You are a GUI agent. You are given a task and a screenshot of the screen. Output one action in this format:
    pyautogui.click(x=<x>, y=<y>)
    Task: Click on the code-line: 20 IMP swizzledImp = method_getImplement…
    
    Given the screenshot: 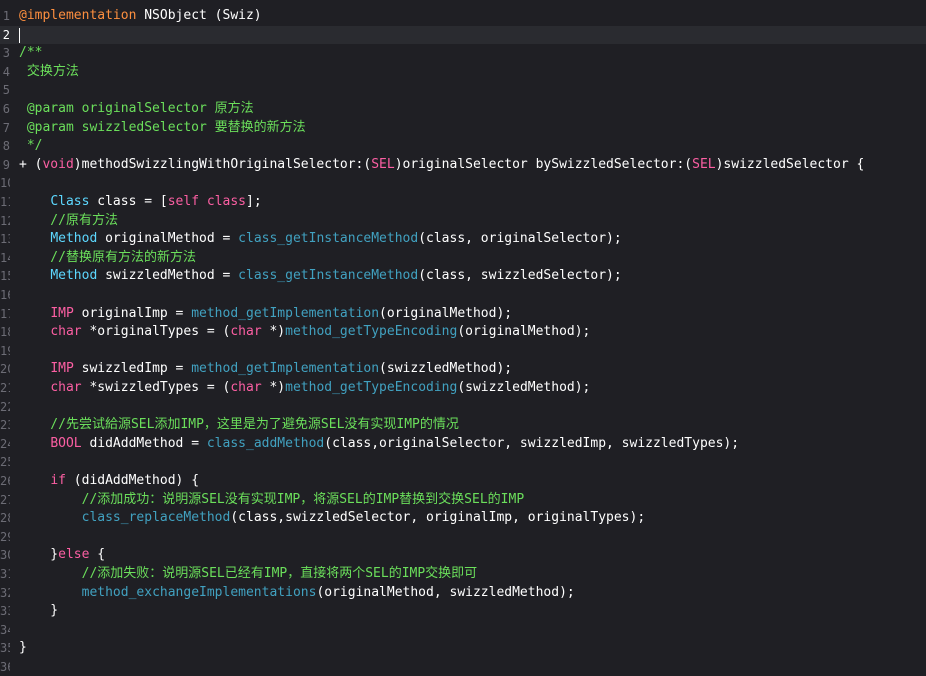 What is the action you would take?
    pyautogui.click(x=463, y=369)
    